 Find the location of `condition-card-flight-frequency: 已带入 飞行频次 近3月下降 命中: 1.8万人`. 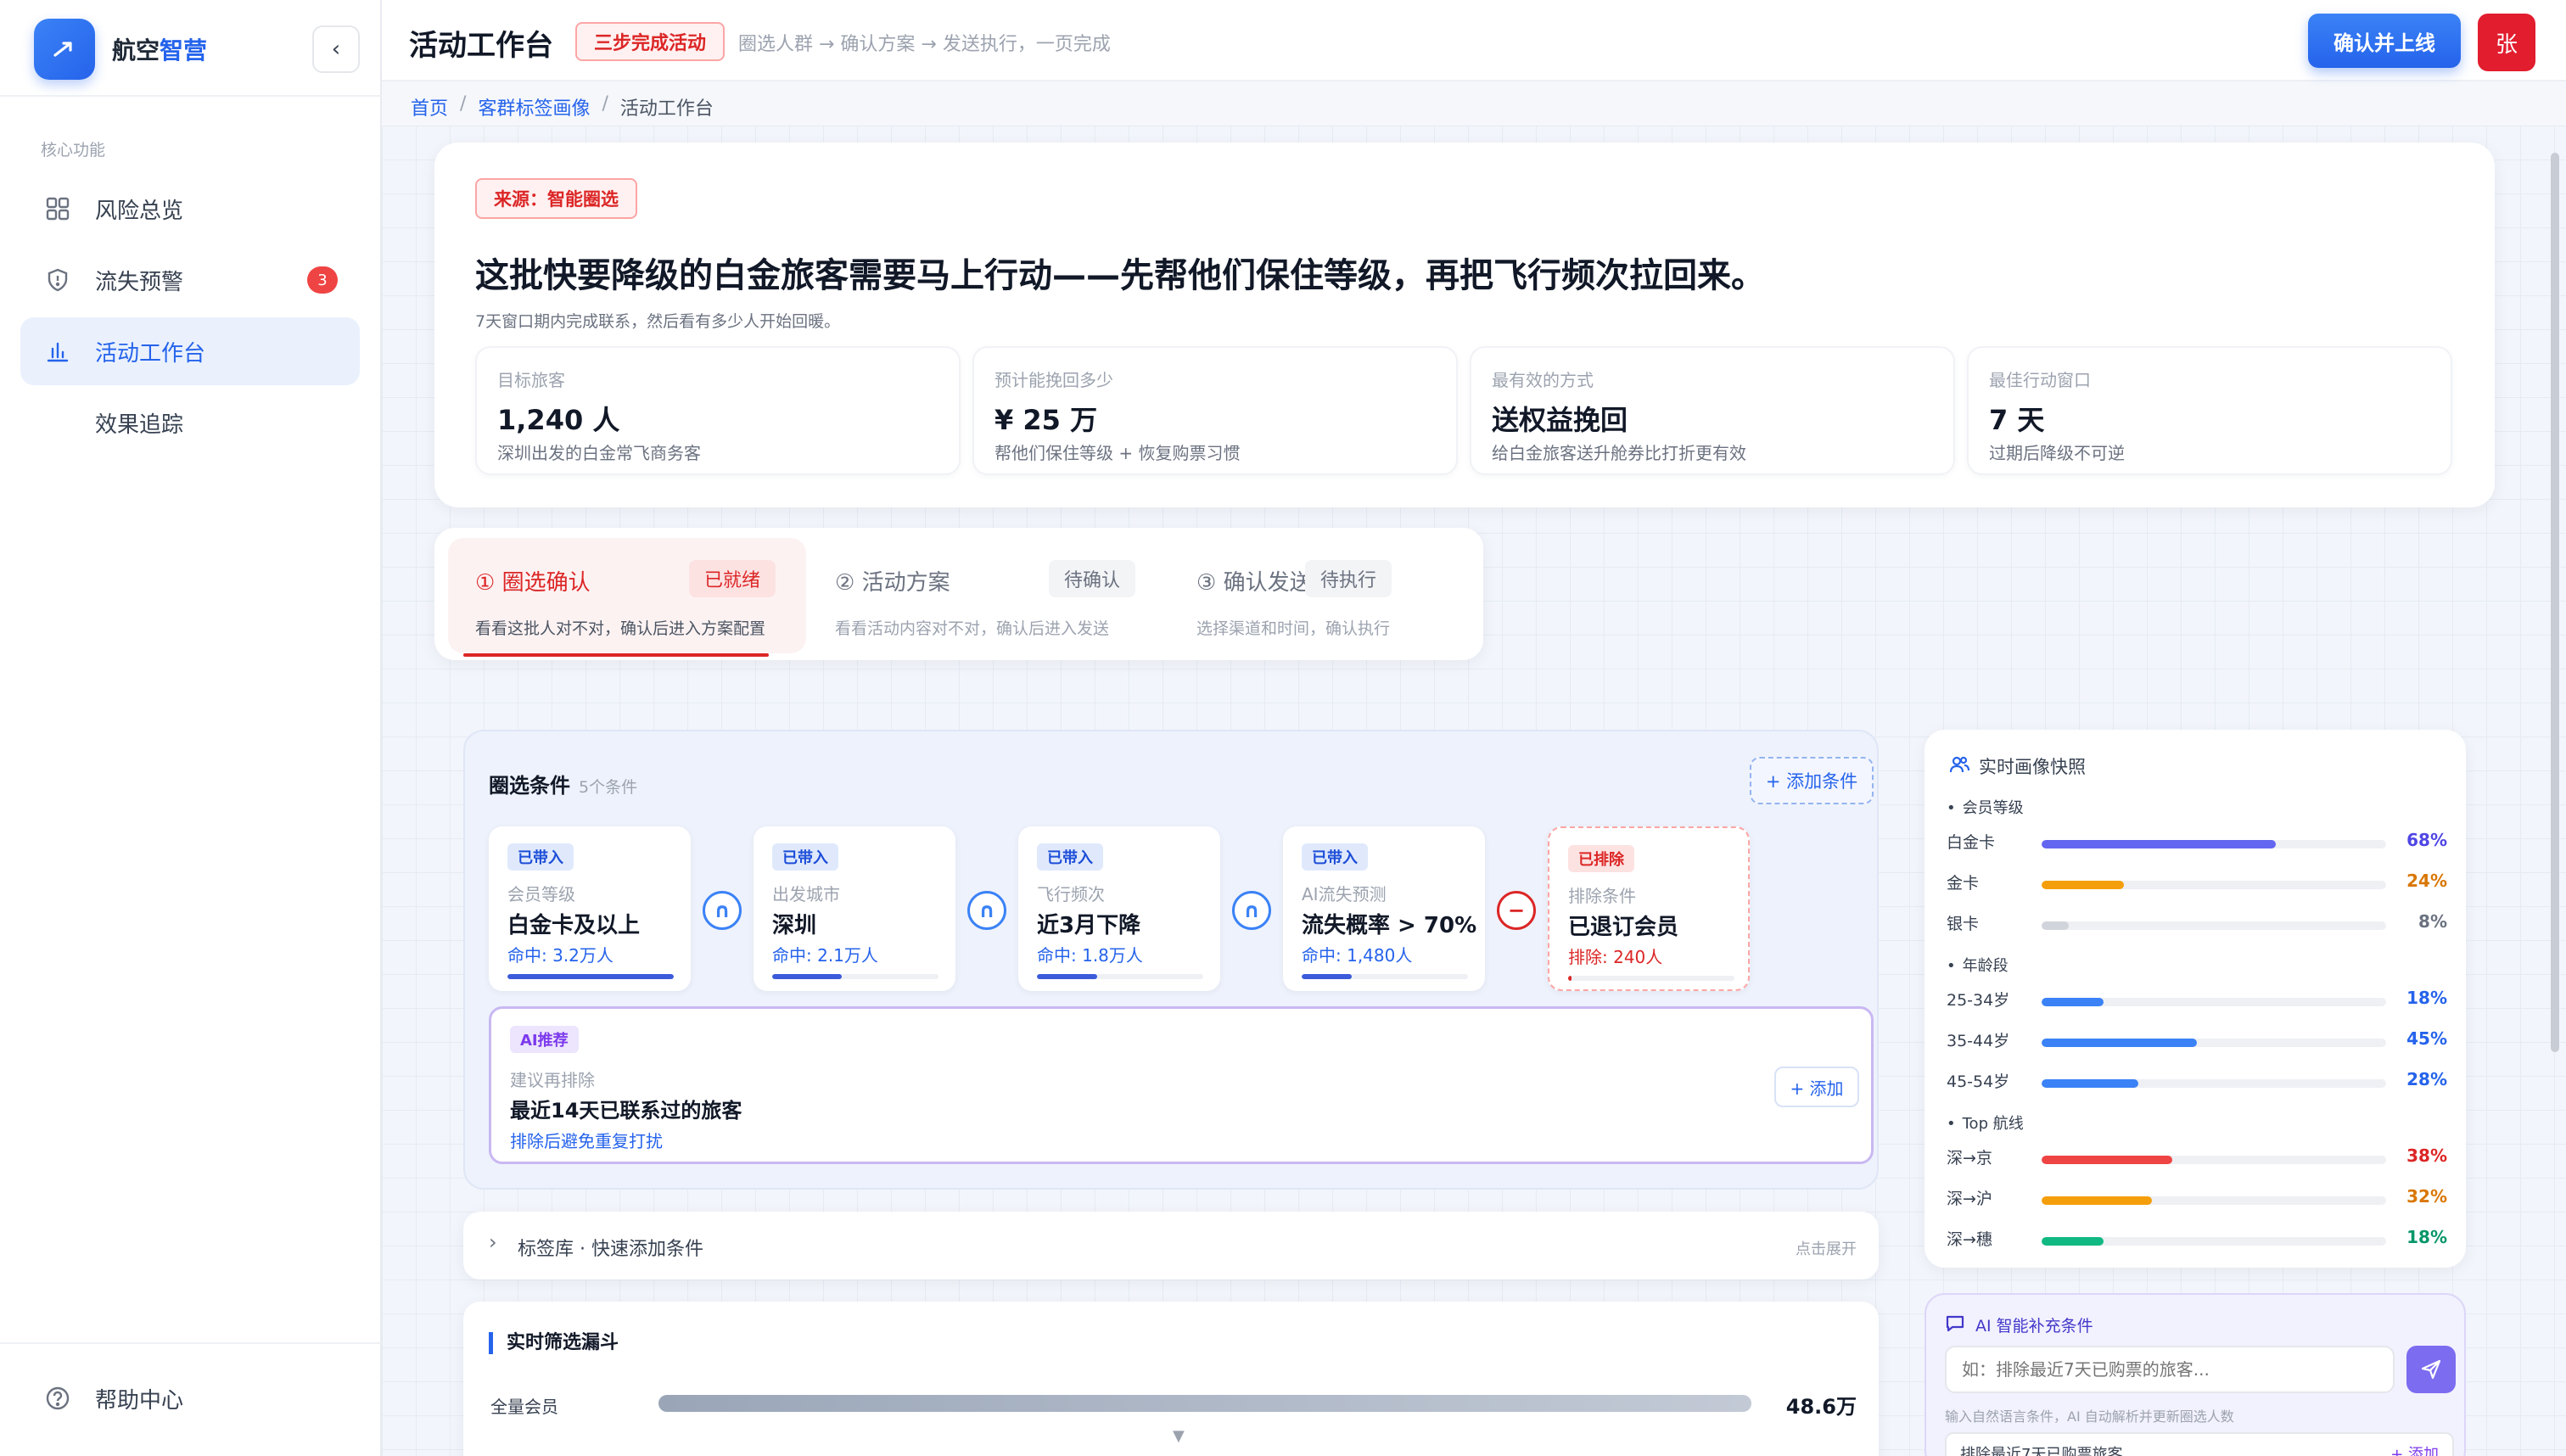

condition-card-flight-frequency: 已带入 飞行频次 近3月下降 命中: 1.8万人 is located at coordinates (1119, 908).